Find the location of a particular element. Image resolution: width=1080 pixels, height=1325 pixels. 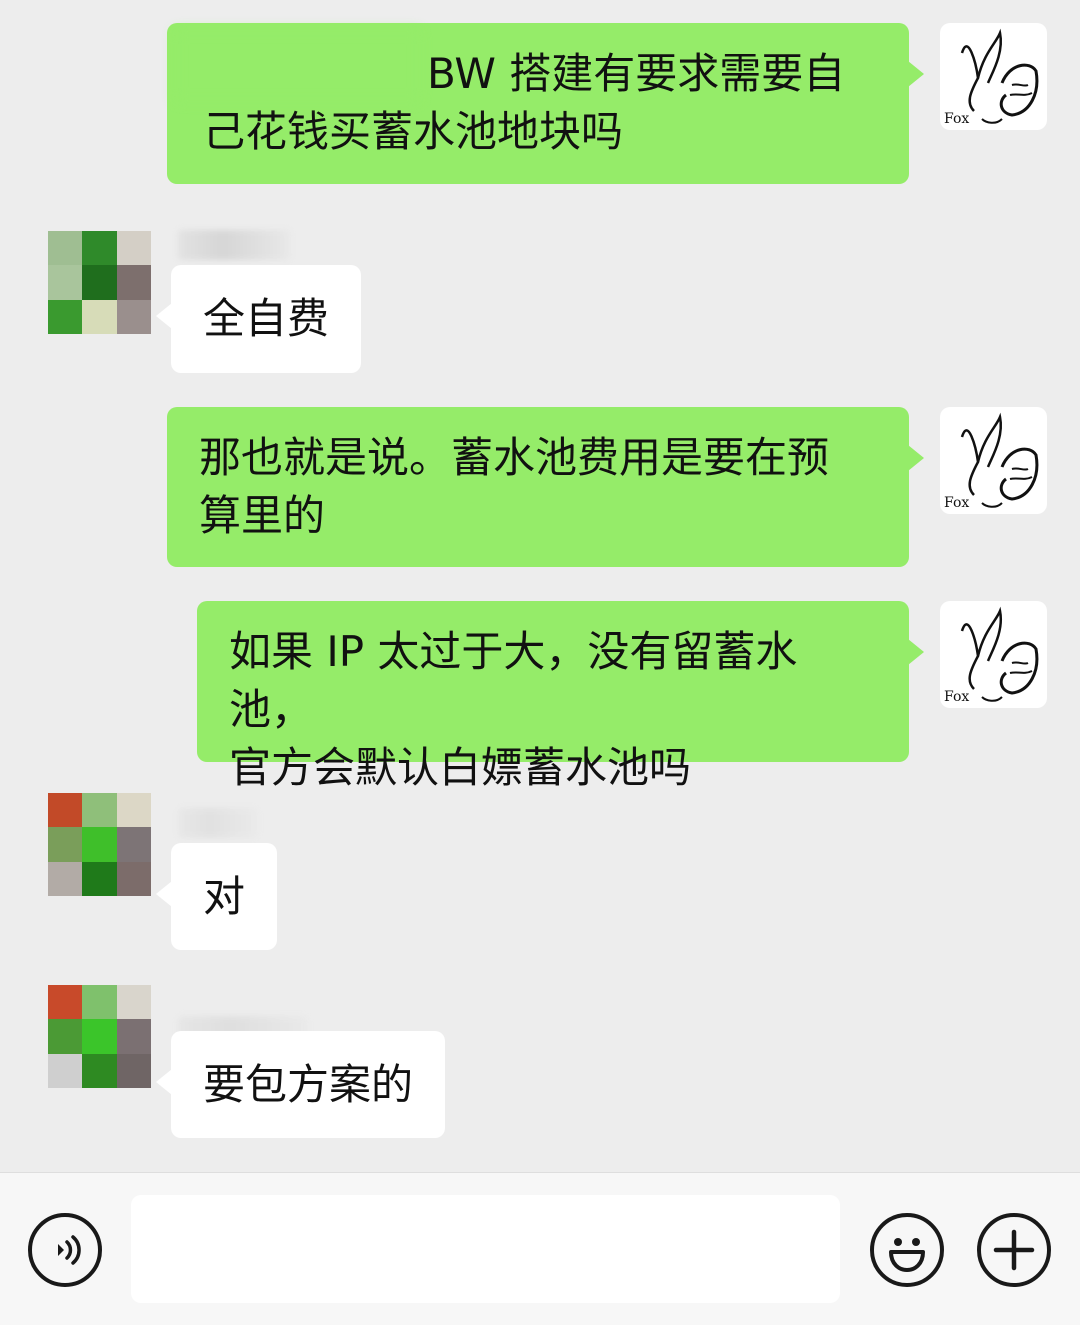

message-text: 全自费 is located at coordinates (266, 318).